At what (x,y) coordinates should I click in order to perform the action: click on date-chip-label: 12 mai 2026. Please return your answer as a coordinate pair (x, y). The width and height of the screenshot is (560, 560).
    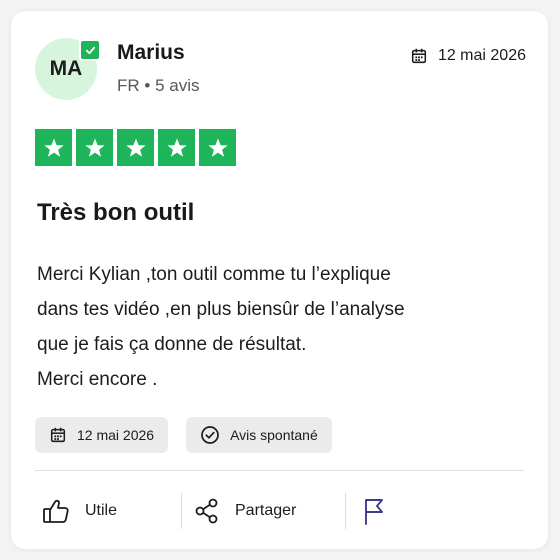
    Looking at the image, I should click on (116, 435).